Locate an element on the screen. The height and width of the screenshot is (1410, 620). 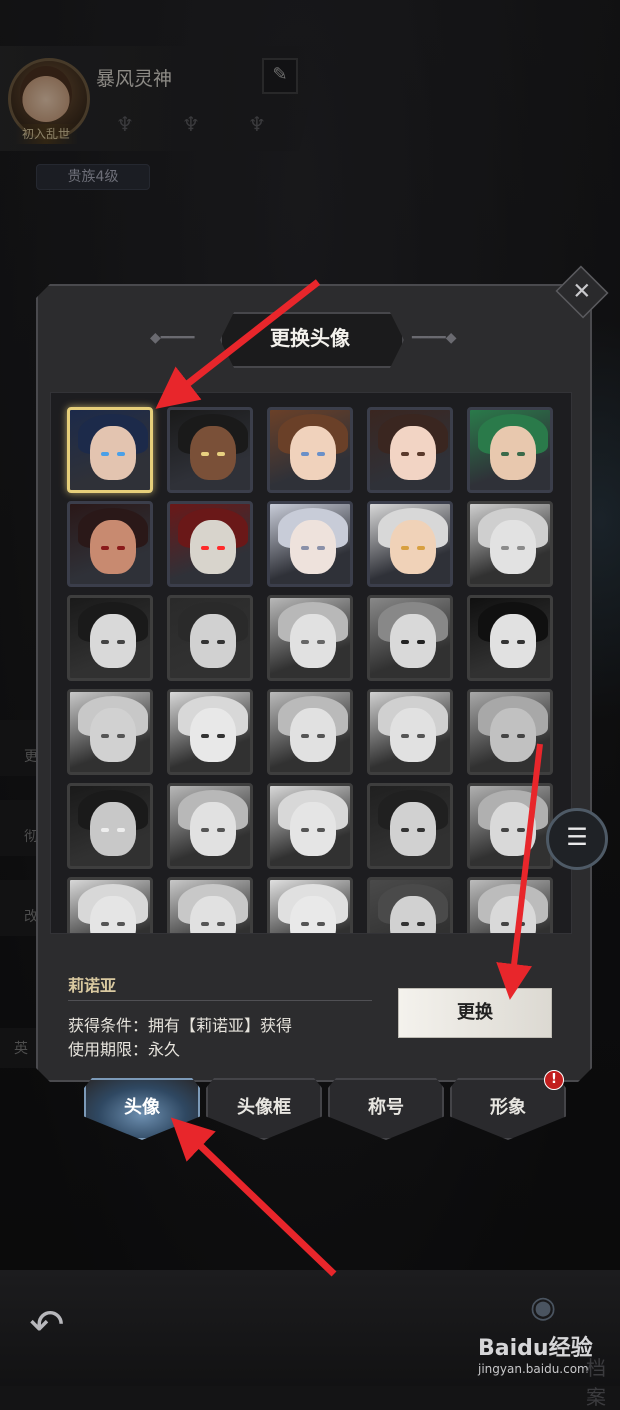
acquire-condition: 获得条件：拥有【莉诺亚】获得 is located at coordinates (180, 1025).